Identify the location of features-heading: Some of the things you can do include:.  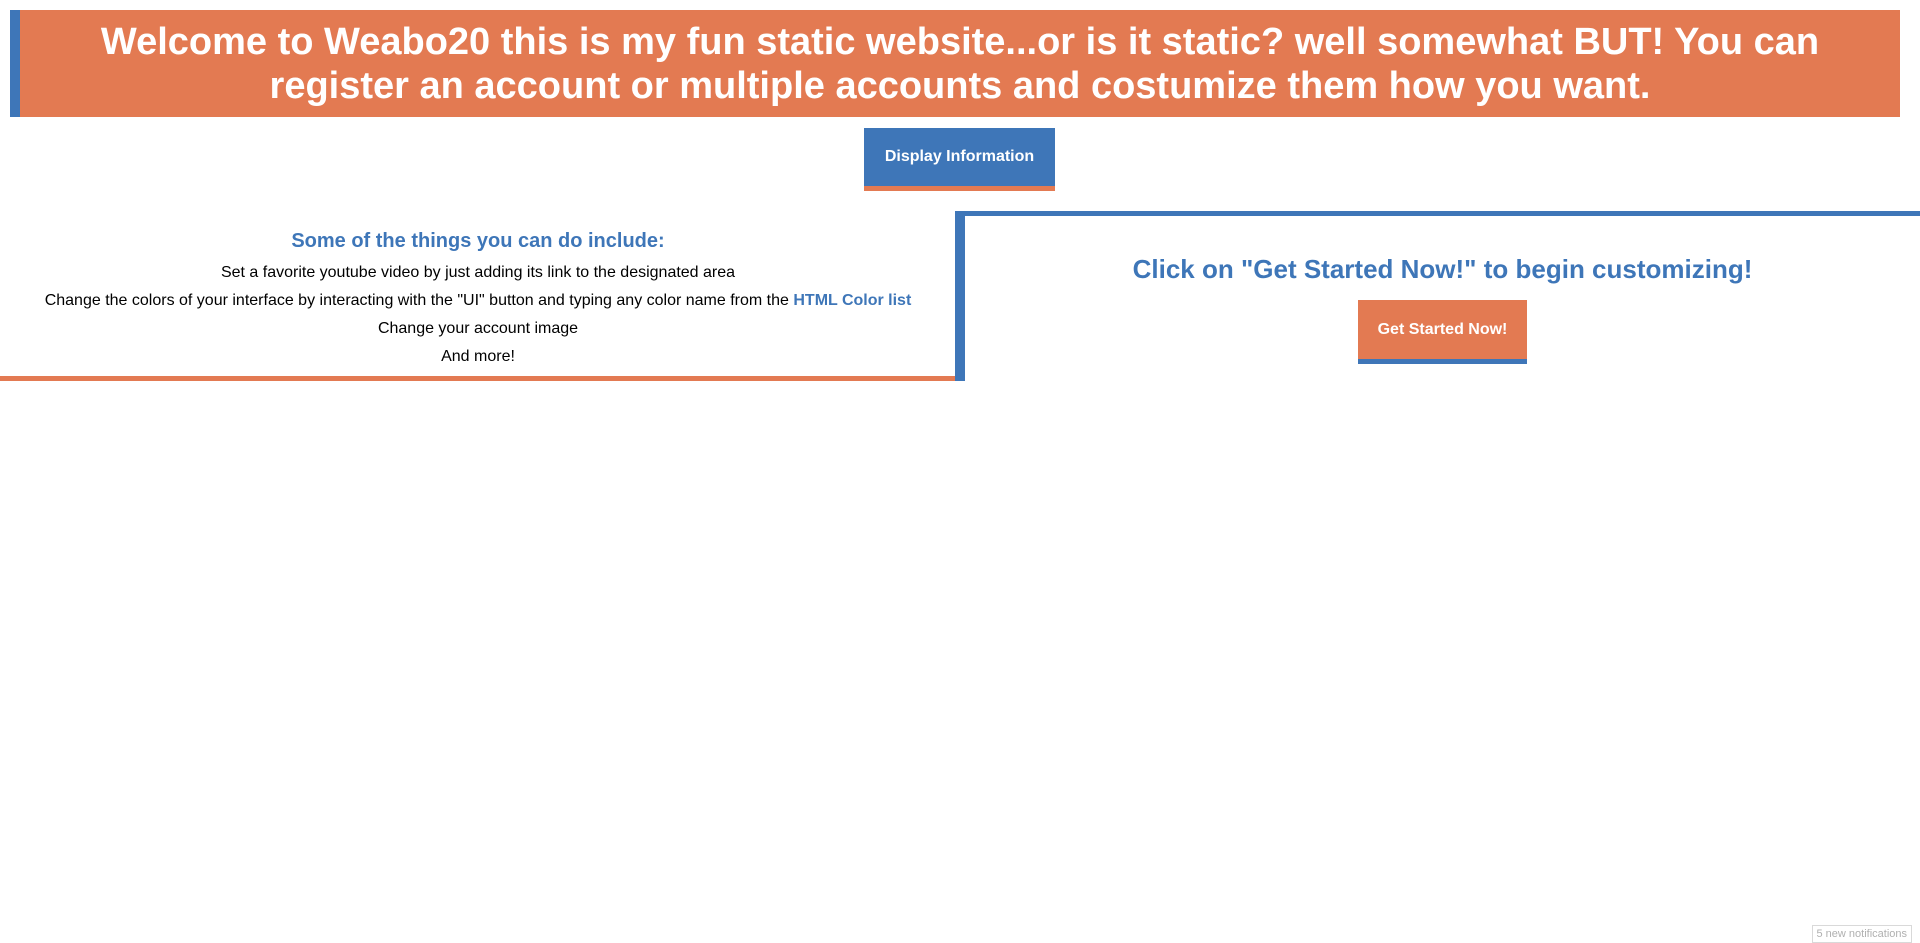
(478, 241).